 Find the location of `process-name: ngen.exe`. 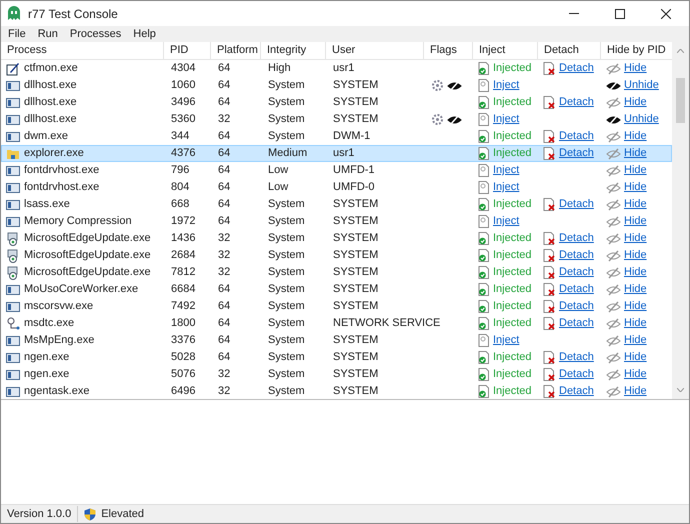

process-name: ngen.exe is located at coordinates (47, 374).